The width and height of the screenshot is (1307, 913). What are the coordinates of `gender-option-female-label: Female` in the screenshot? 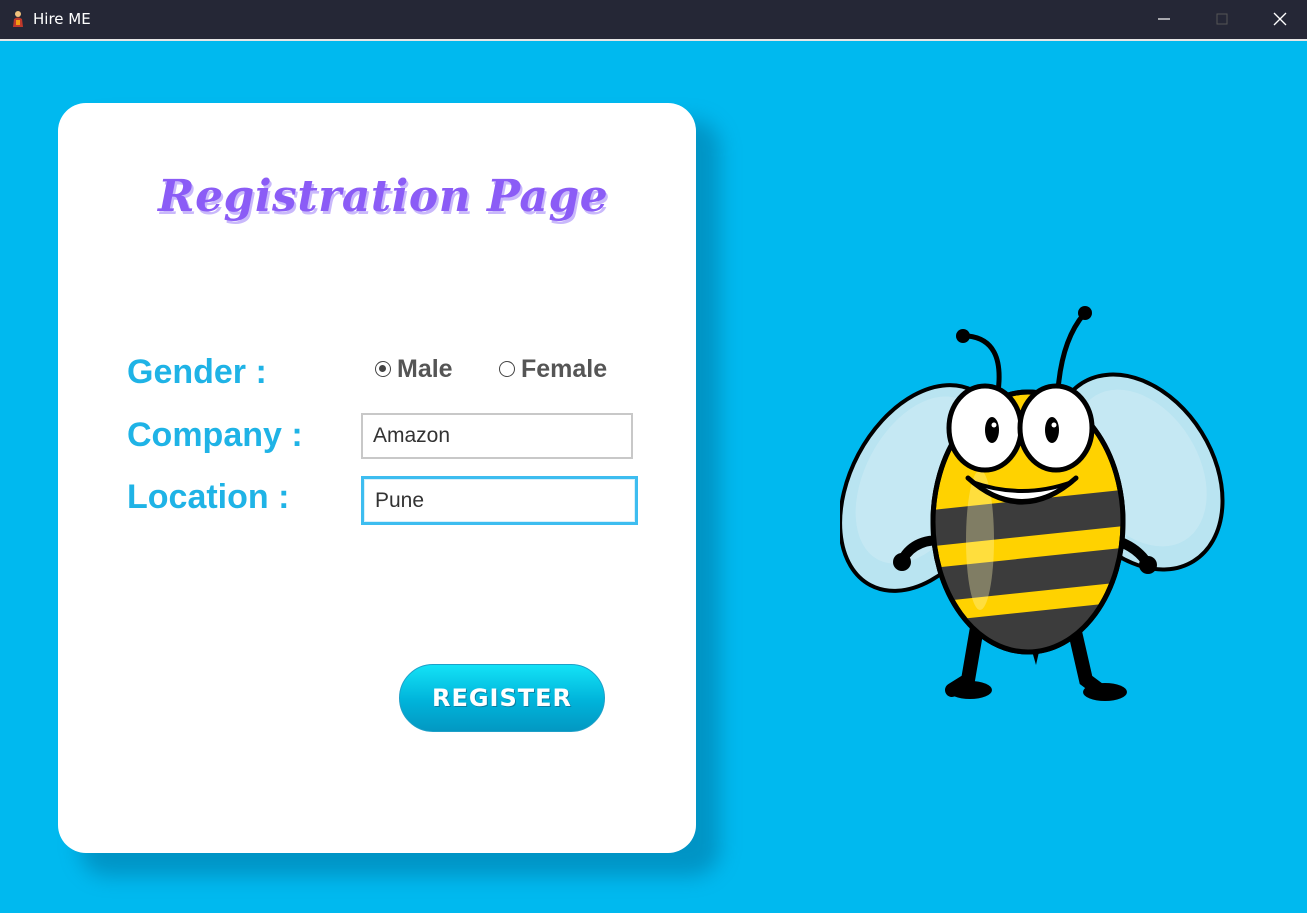 It's located at (564, 368).